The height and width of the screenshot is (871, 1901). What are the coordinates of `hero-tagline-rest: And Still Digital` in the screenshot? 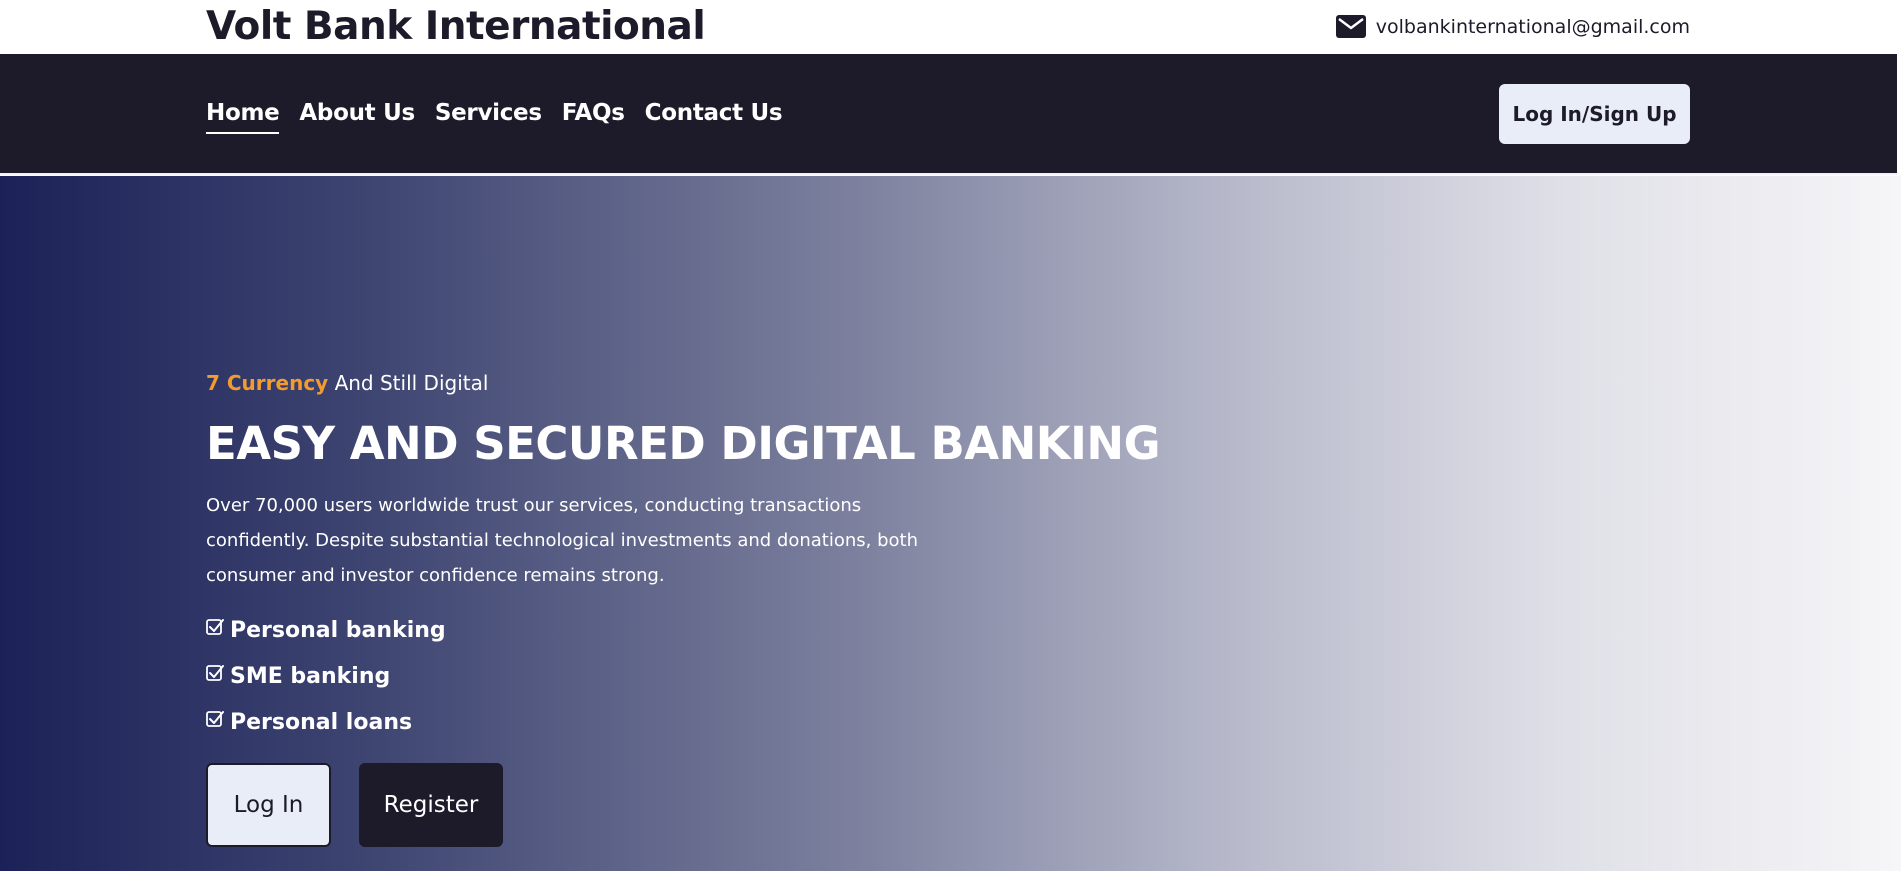 It's located at (411, 383).